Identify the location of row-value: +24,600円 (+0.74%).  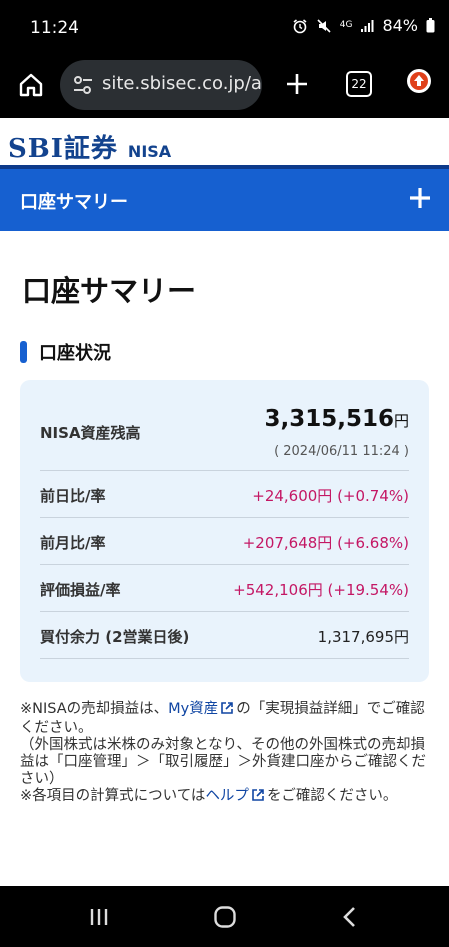
(330, 496).